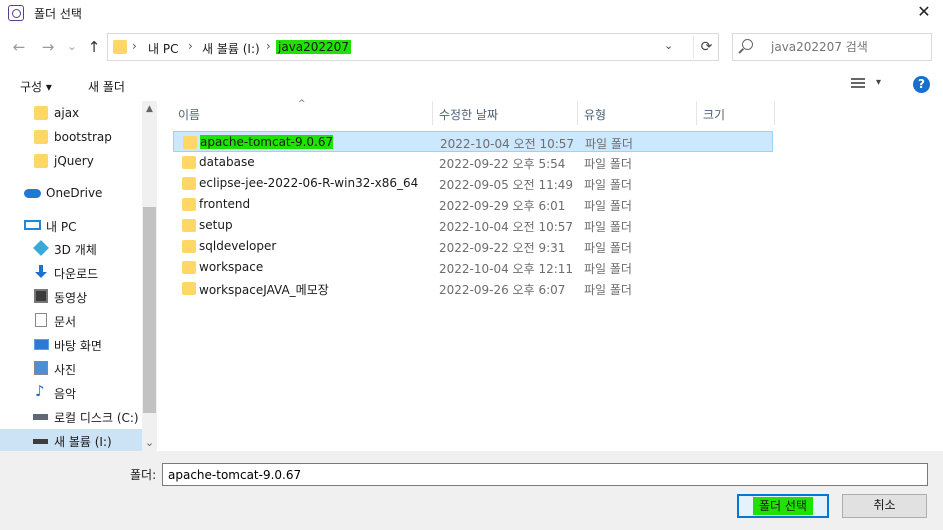 The image size is (943, 530). I want to click on picture-icon, so click(41, 368).